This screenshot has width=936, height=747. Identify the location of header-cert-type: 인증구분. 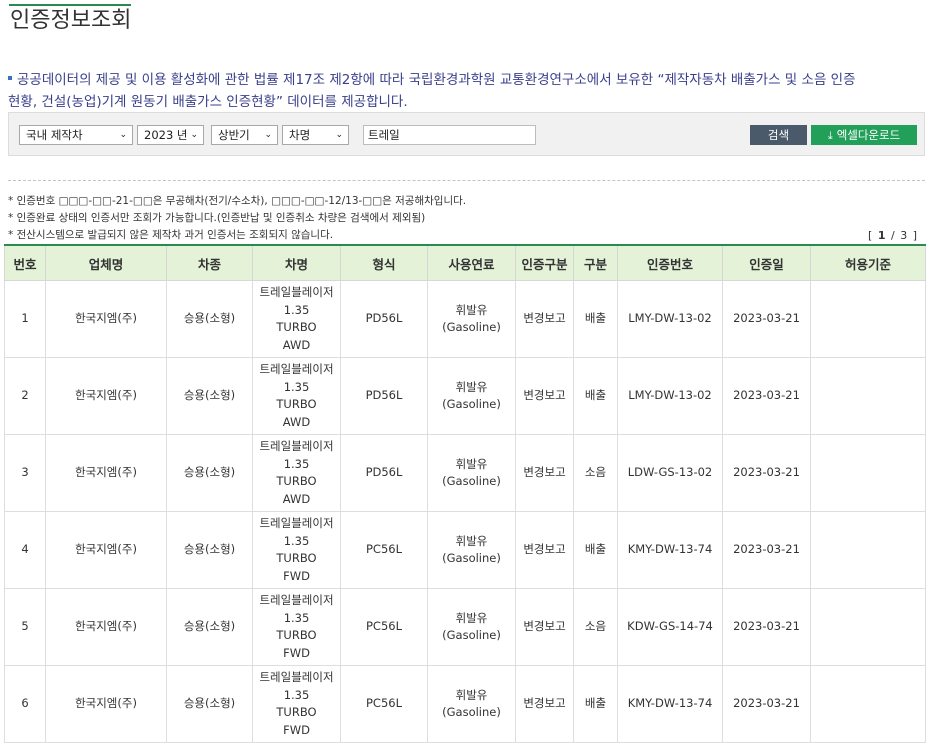
(544, 262).